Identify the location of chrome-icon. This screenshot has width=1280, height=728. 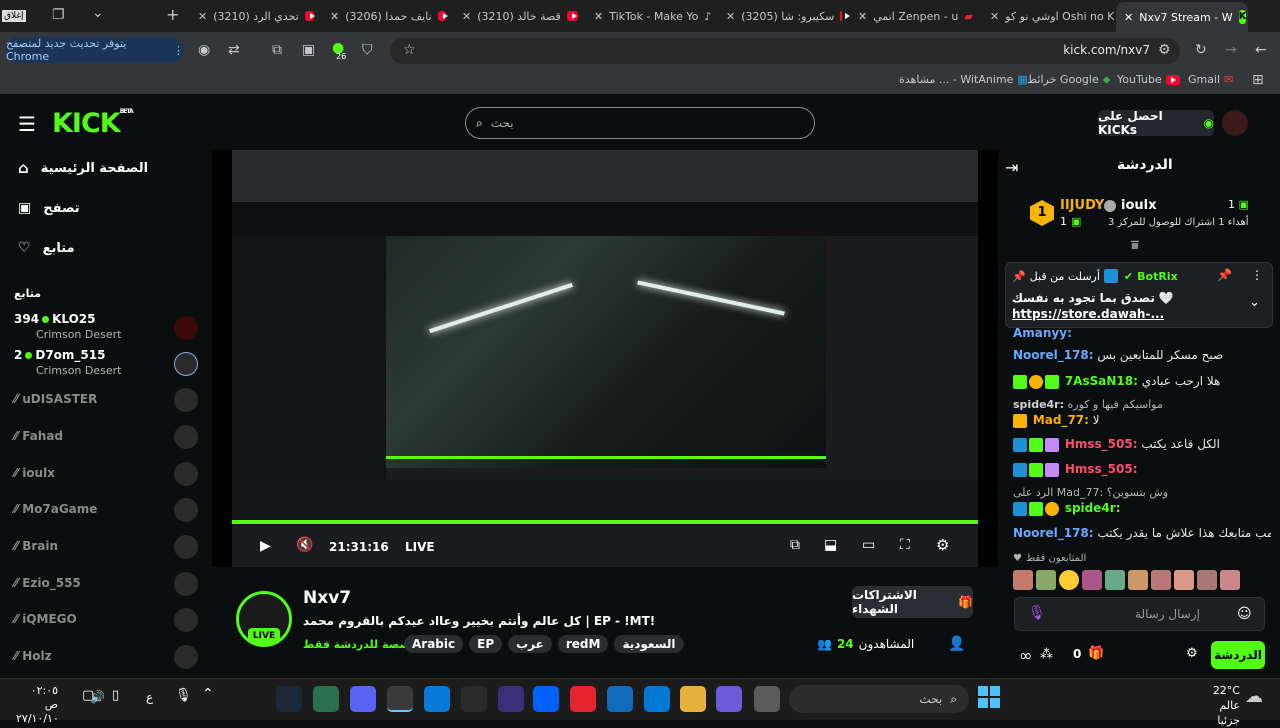
(400, 699).